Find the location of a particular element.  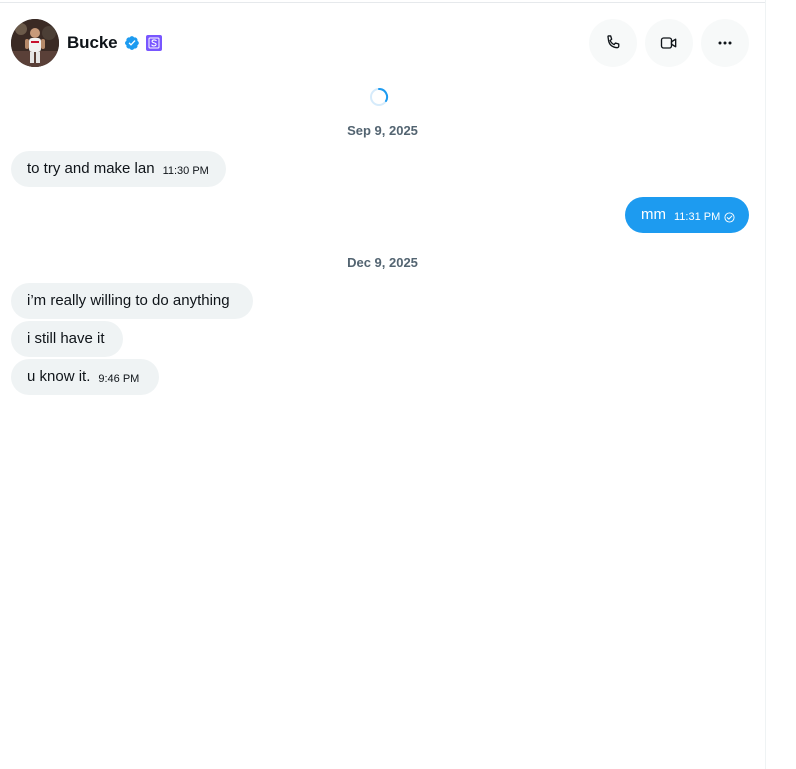

seen-check-icon is located at coordinates (729, 217).